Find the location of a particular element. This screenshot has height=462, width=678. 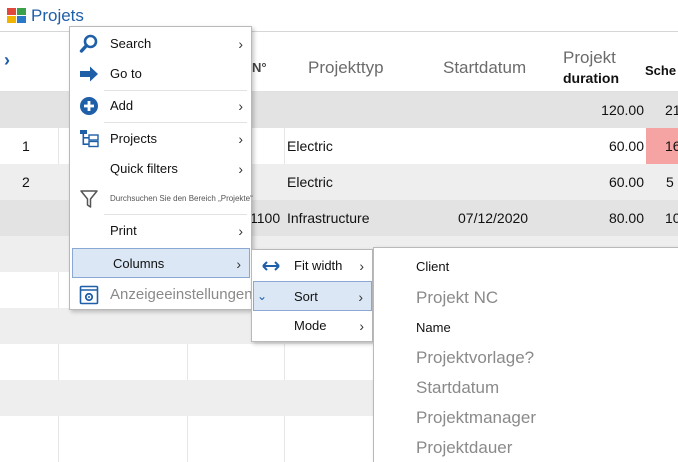

filter-icon is located at coordinates (89, 199).